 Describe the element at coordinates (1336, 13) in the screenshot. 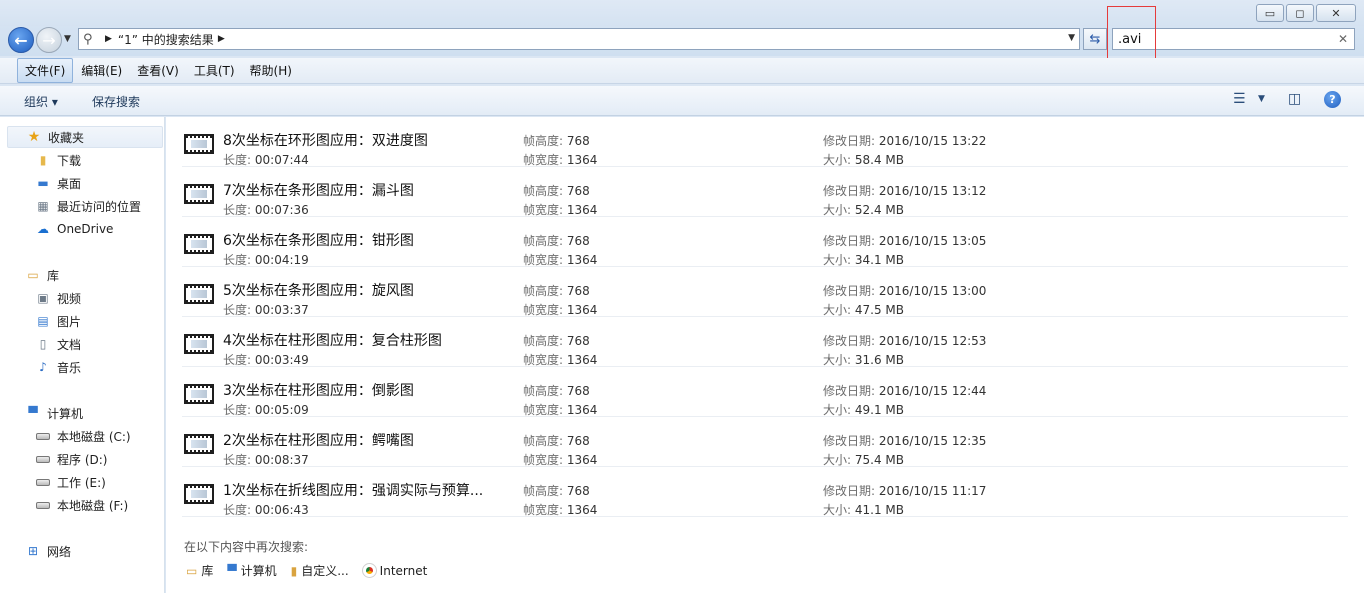

I see `close-button: ✕` at that location.